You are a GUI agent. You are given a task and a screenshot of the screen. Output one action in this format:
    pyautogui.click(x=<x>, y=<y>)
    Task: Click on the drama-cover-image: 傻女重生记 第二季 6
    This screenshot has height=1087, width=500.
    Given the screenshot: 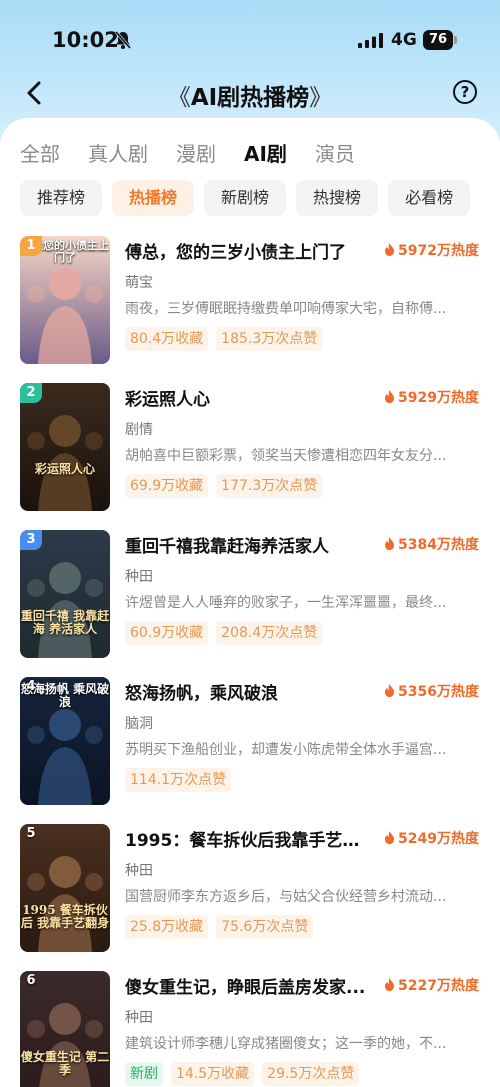 What is the action you would take?
    pyautogui.click(x=65, y=1029)
    